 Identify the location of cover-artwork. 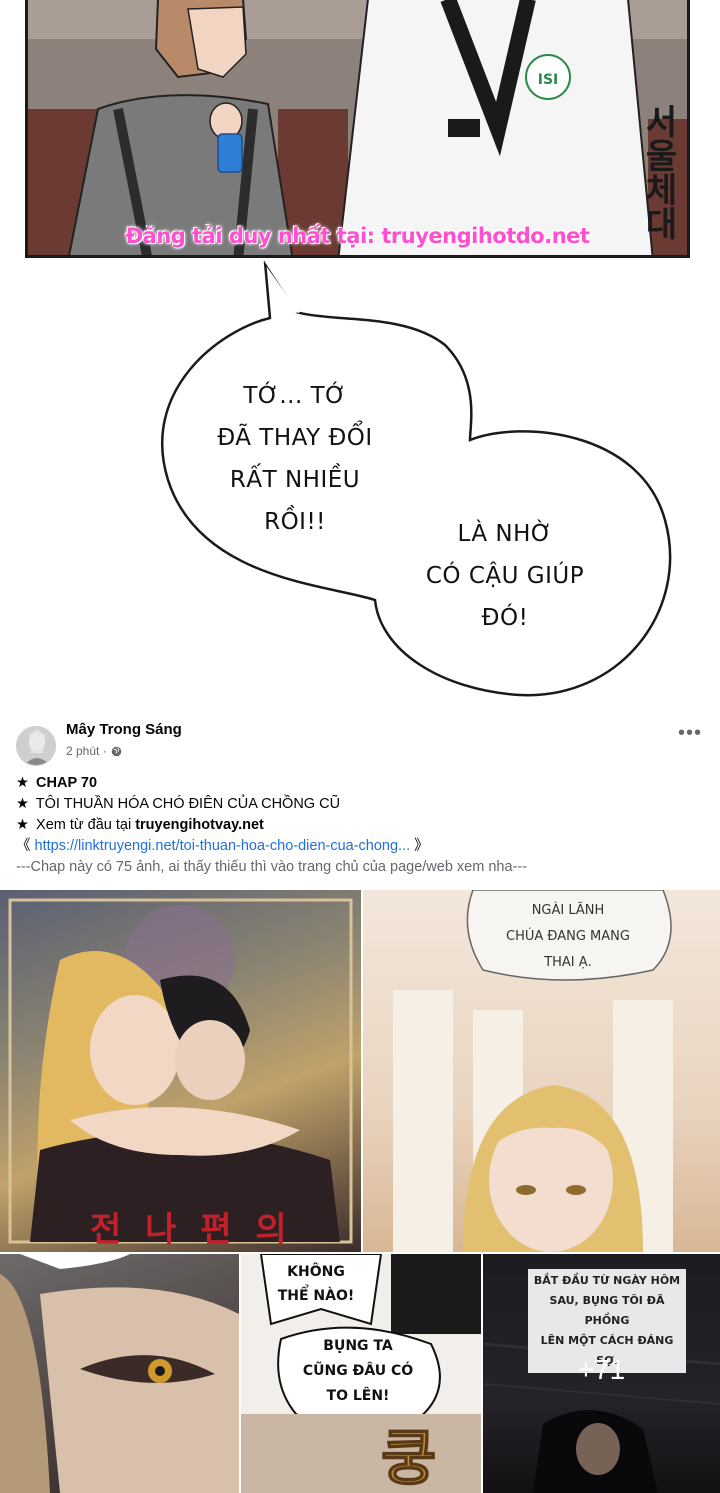
(180, 1071).